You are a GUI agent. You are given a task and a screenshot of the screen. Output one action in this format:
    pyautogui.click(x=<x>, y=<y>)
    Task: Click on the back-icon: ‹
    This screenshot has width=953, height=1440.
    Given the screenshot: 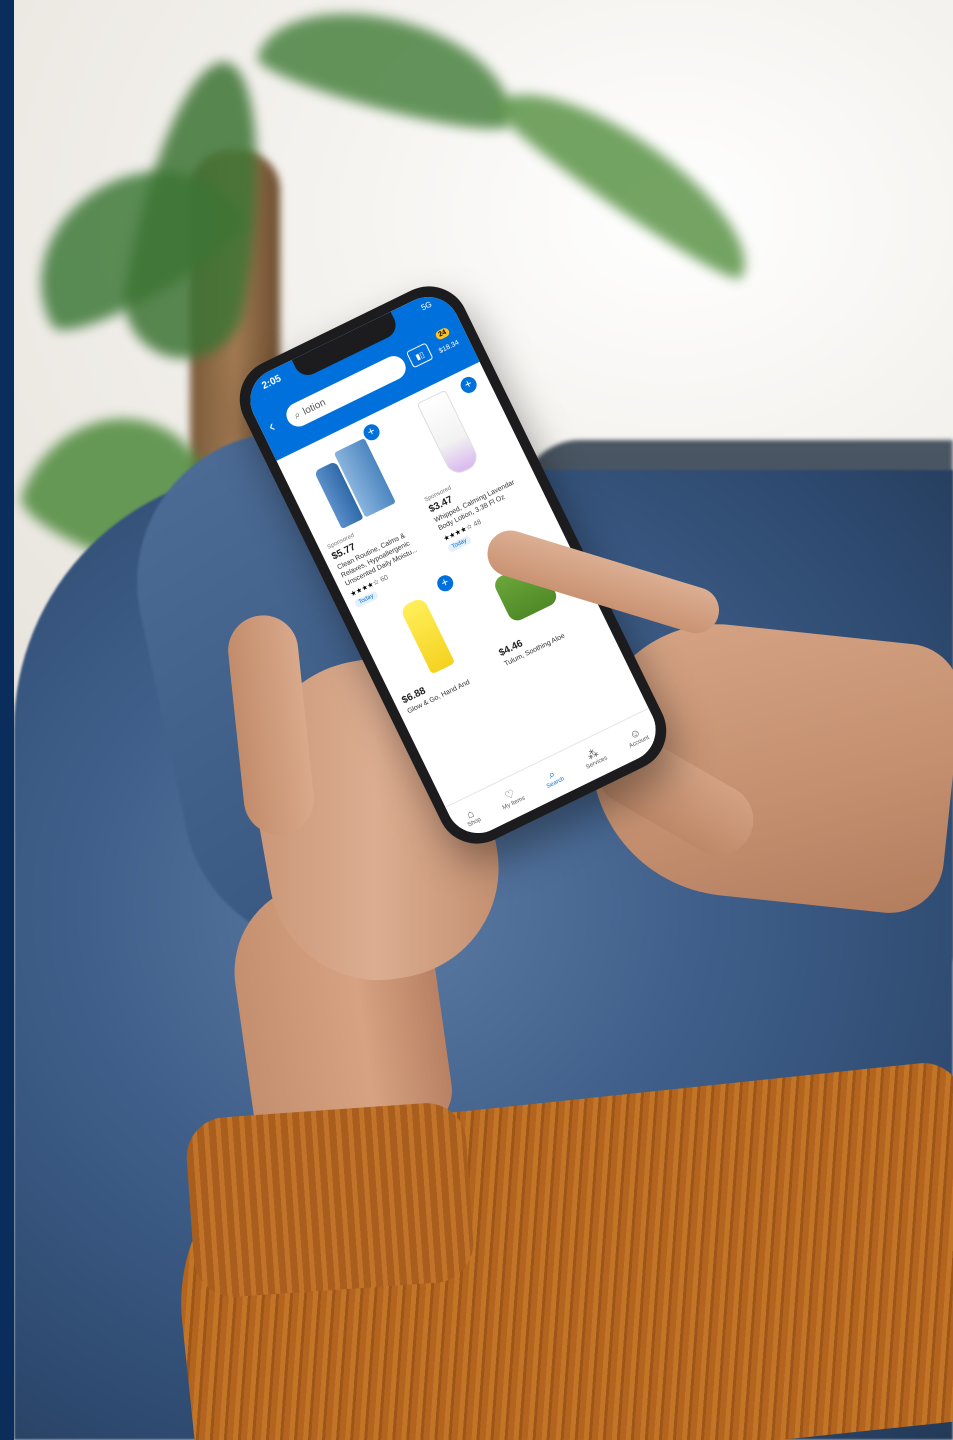 What is the action you would take?
    pyautogui.click(x=276, y=425)
    